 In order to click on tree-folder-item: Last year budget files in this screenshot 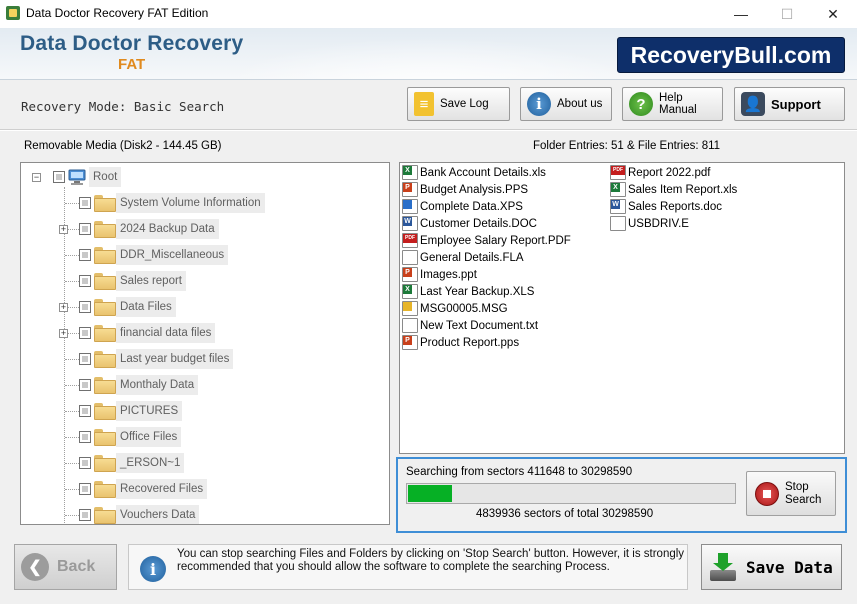, I will do `click(201, 359)`.